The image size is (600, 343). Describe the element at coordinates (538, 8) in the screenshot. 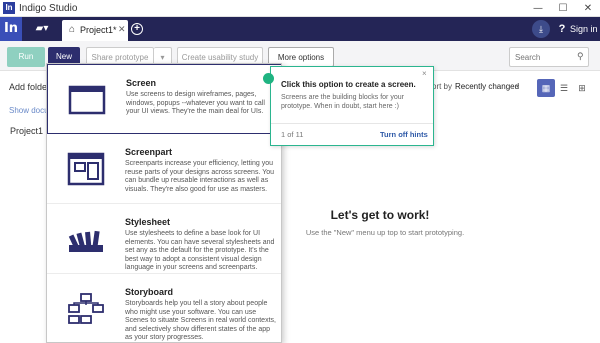

I see `minimize-button: —` at that location.